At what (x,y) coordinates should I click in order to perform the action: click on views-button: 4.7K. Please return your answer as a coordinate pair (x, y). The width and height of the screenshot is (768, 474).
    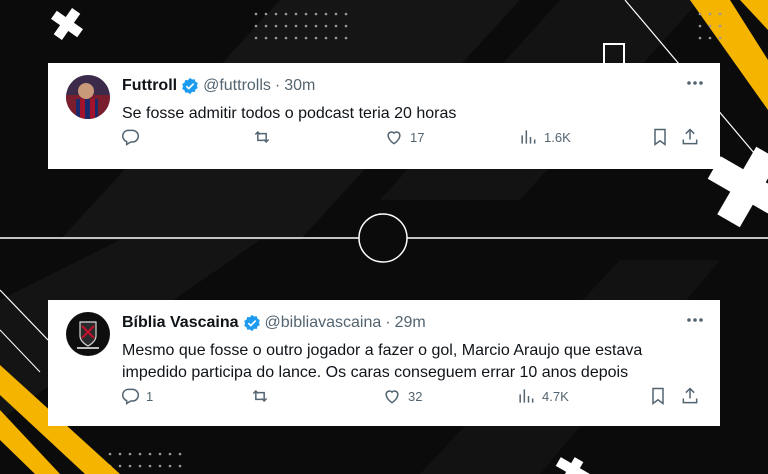
    Looking at the image, I should click on (542, 396).